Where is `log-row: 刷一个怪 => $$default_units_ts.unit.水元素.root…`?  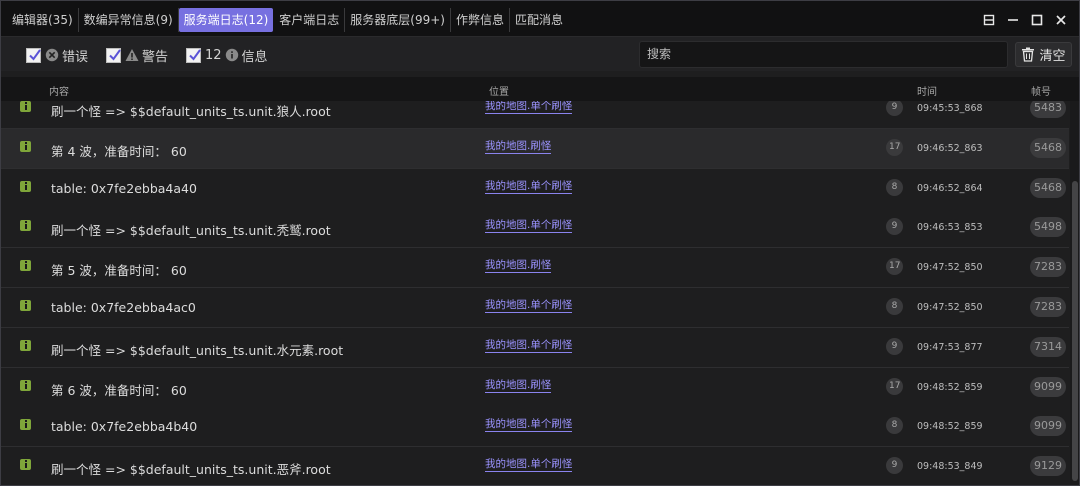 log-row: 刷一个怪 => $$default_units_ts.unit.水元素.root… is located at coordinates (535, 347).